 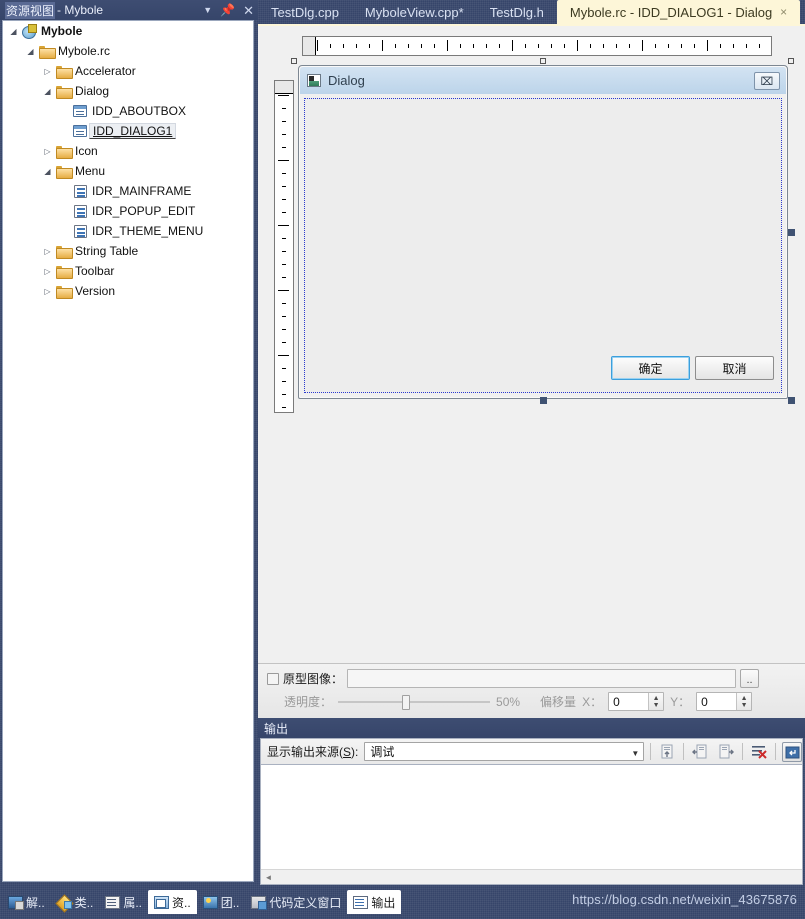 I want to click on bottom-tab-solution-explorer: 解.., so click(x=26, y=902).